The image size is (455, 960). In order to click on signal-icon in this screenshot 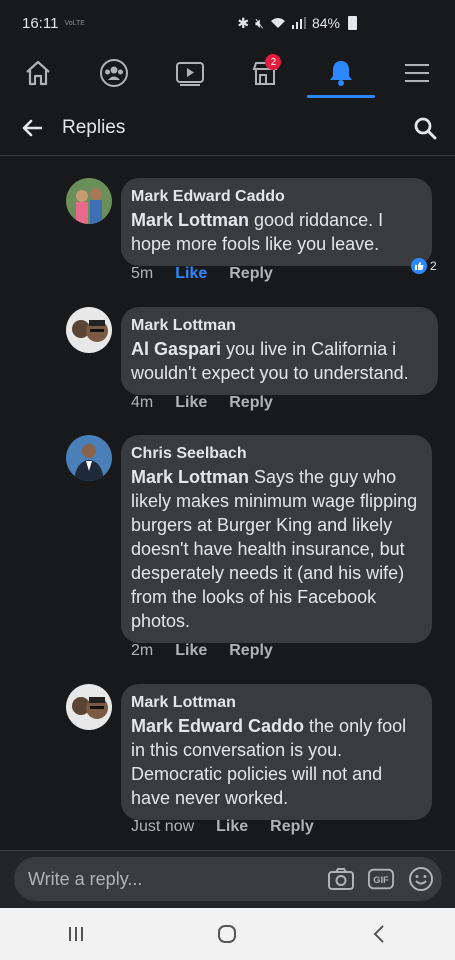, I will do `click(298, 23)`.